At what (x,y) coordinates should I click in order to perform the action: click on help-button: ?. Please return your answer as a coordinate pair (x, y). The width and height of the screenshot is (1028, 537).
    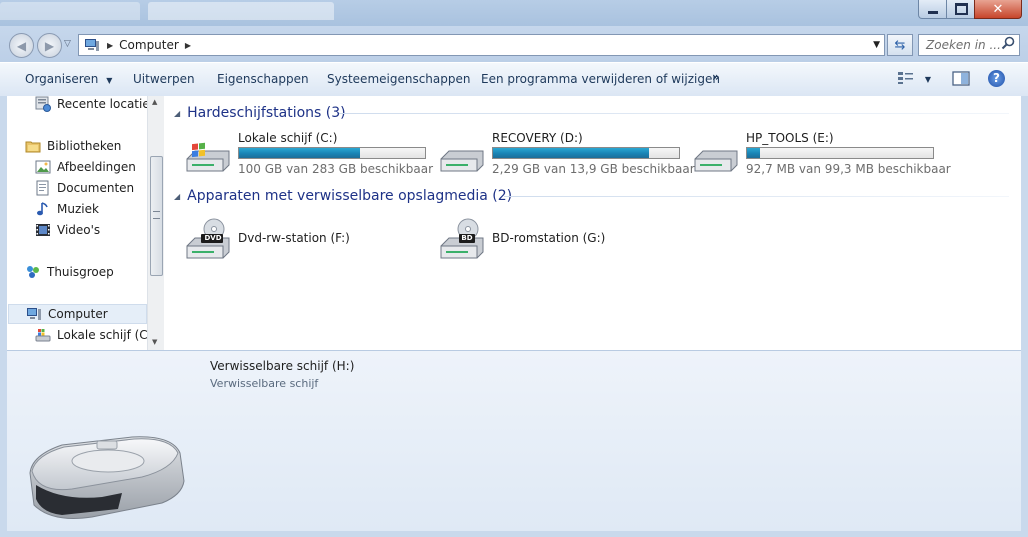
    Looking at the image, I should click on (996, 78).